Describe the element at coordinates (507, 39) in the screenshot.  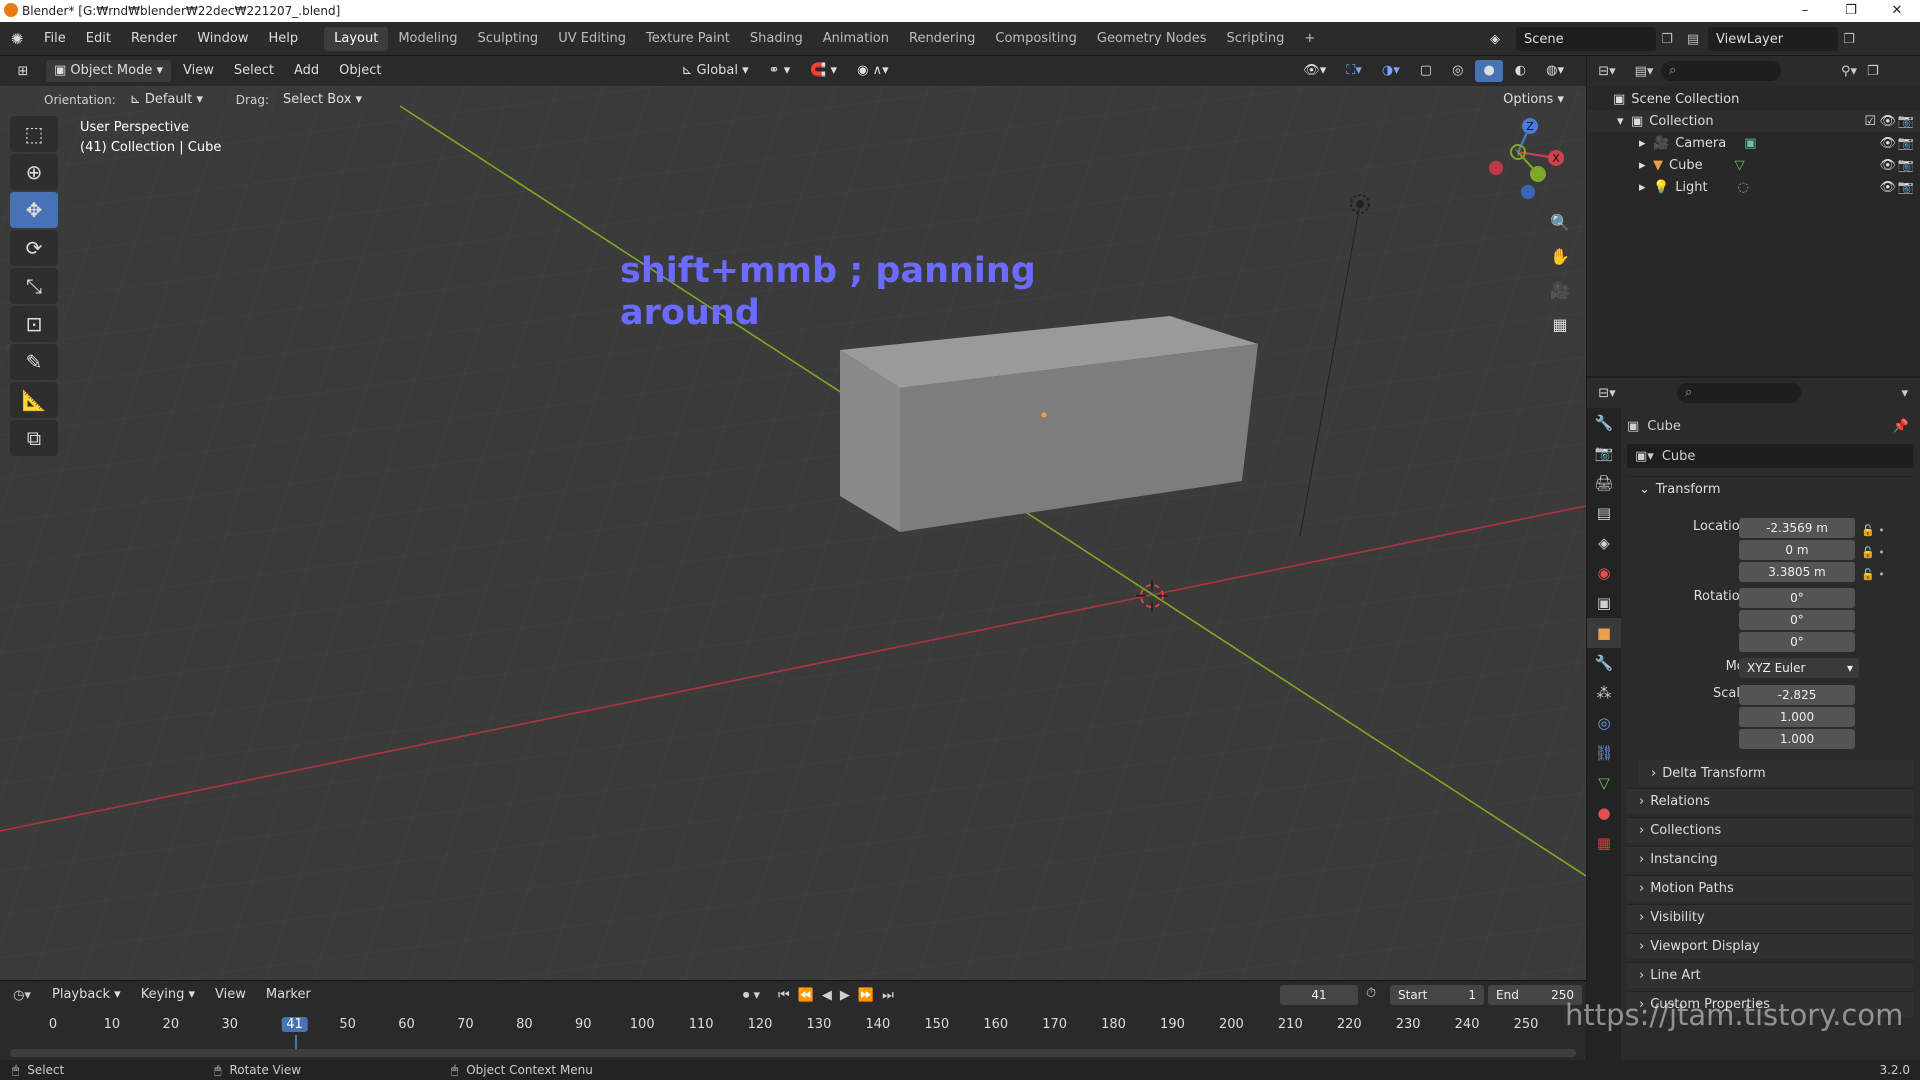
I see `tab-sculpting: Sculpting` at that location.